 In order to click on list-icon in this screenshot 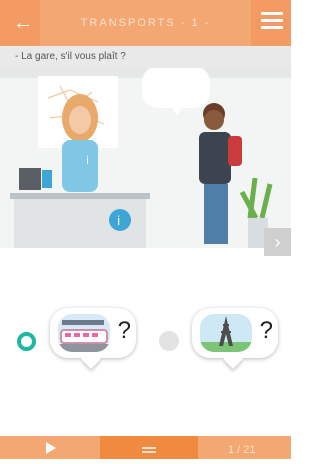, I will do `click(149, 452)`.